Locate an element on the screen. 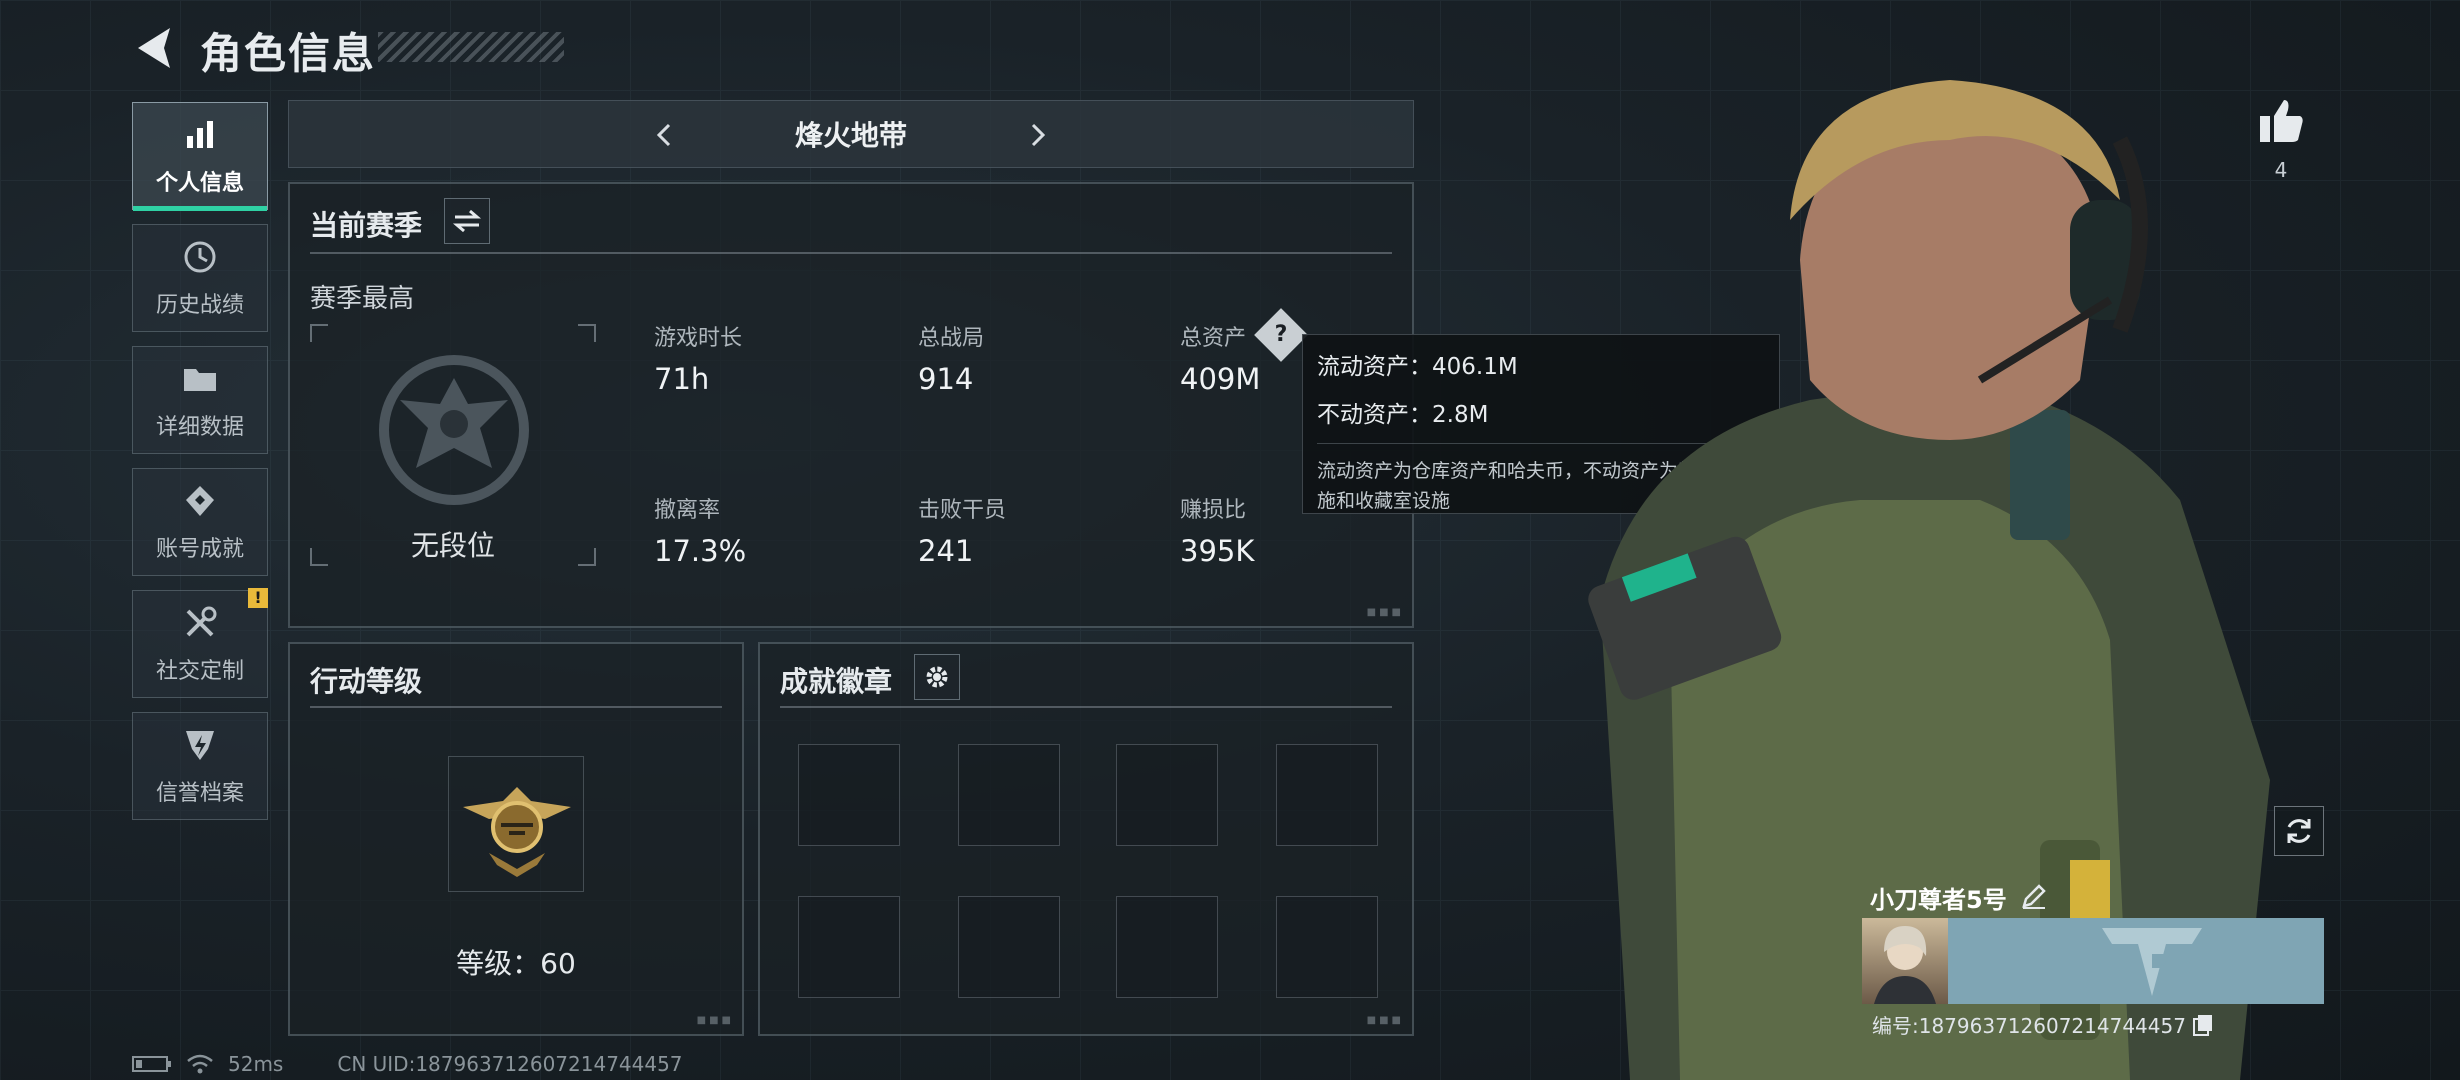 The image size is (2460, 1080). status-footer: 52ms CN UID:187963712607214744457 is located at coordinates (407, 1064).